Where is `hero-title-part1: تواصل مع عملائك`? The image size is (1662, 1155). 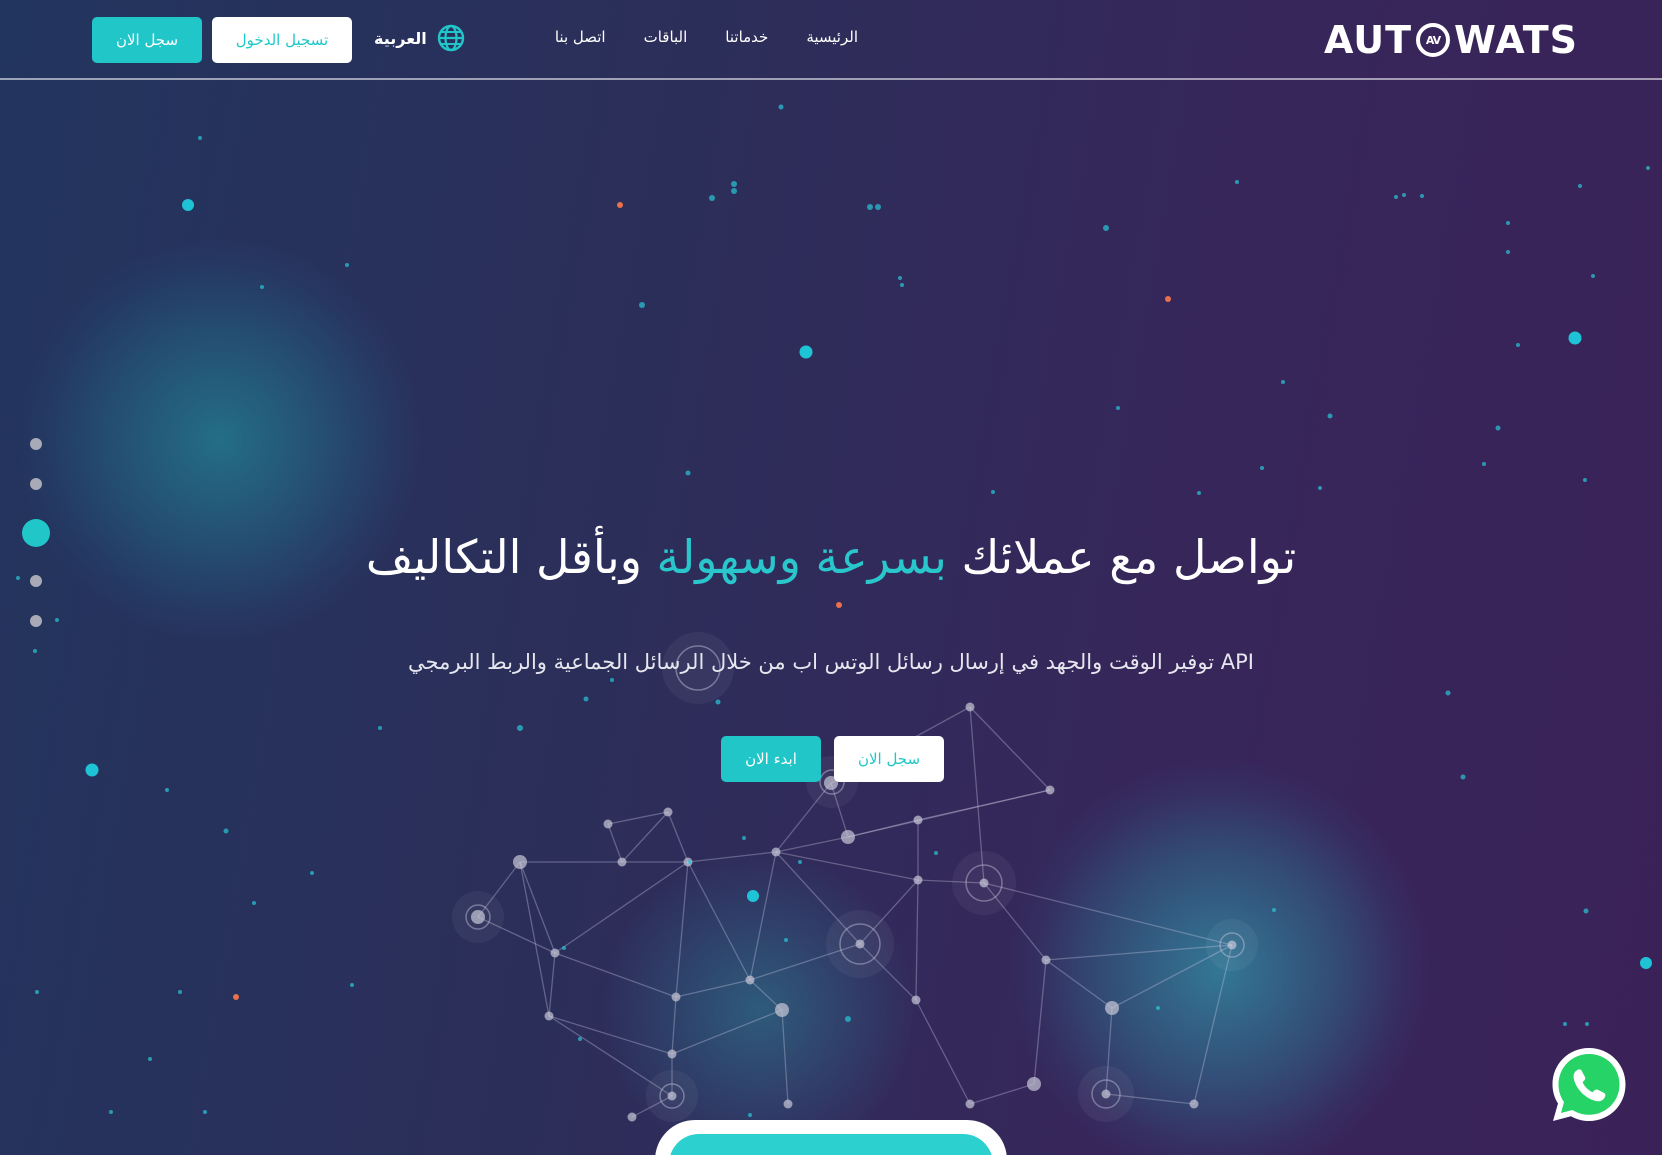
hero-title-part1: تواصل مع عملائك is located at coordinates (1129, 557).